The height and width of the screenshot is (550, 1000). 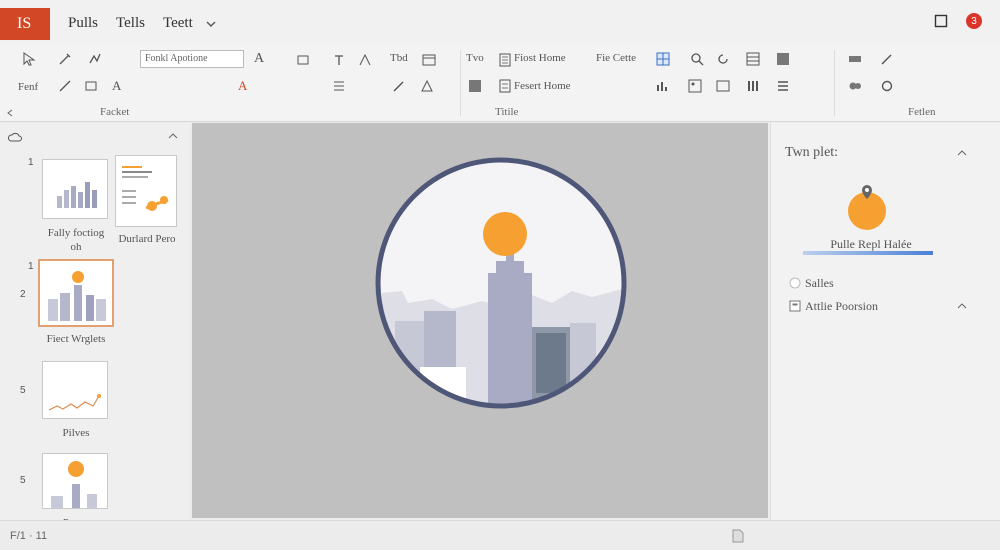 What do you see at coordinates (31, 162) in the screenshot?
I see `slide-number: 1` at bounding box center [31, 162].